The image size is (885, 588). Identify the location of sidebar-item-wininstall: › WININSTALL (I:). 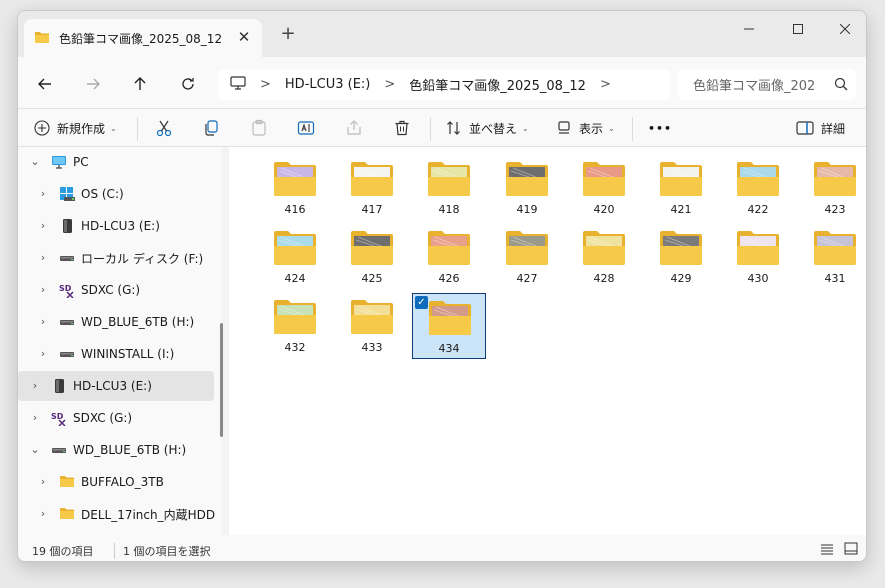
(116, 354).